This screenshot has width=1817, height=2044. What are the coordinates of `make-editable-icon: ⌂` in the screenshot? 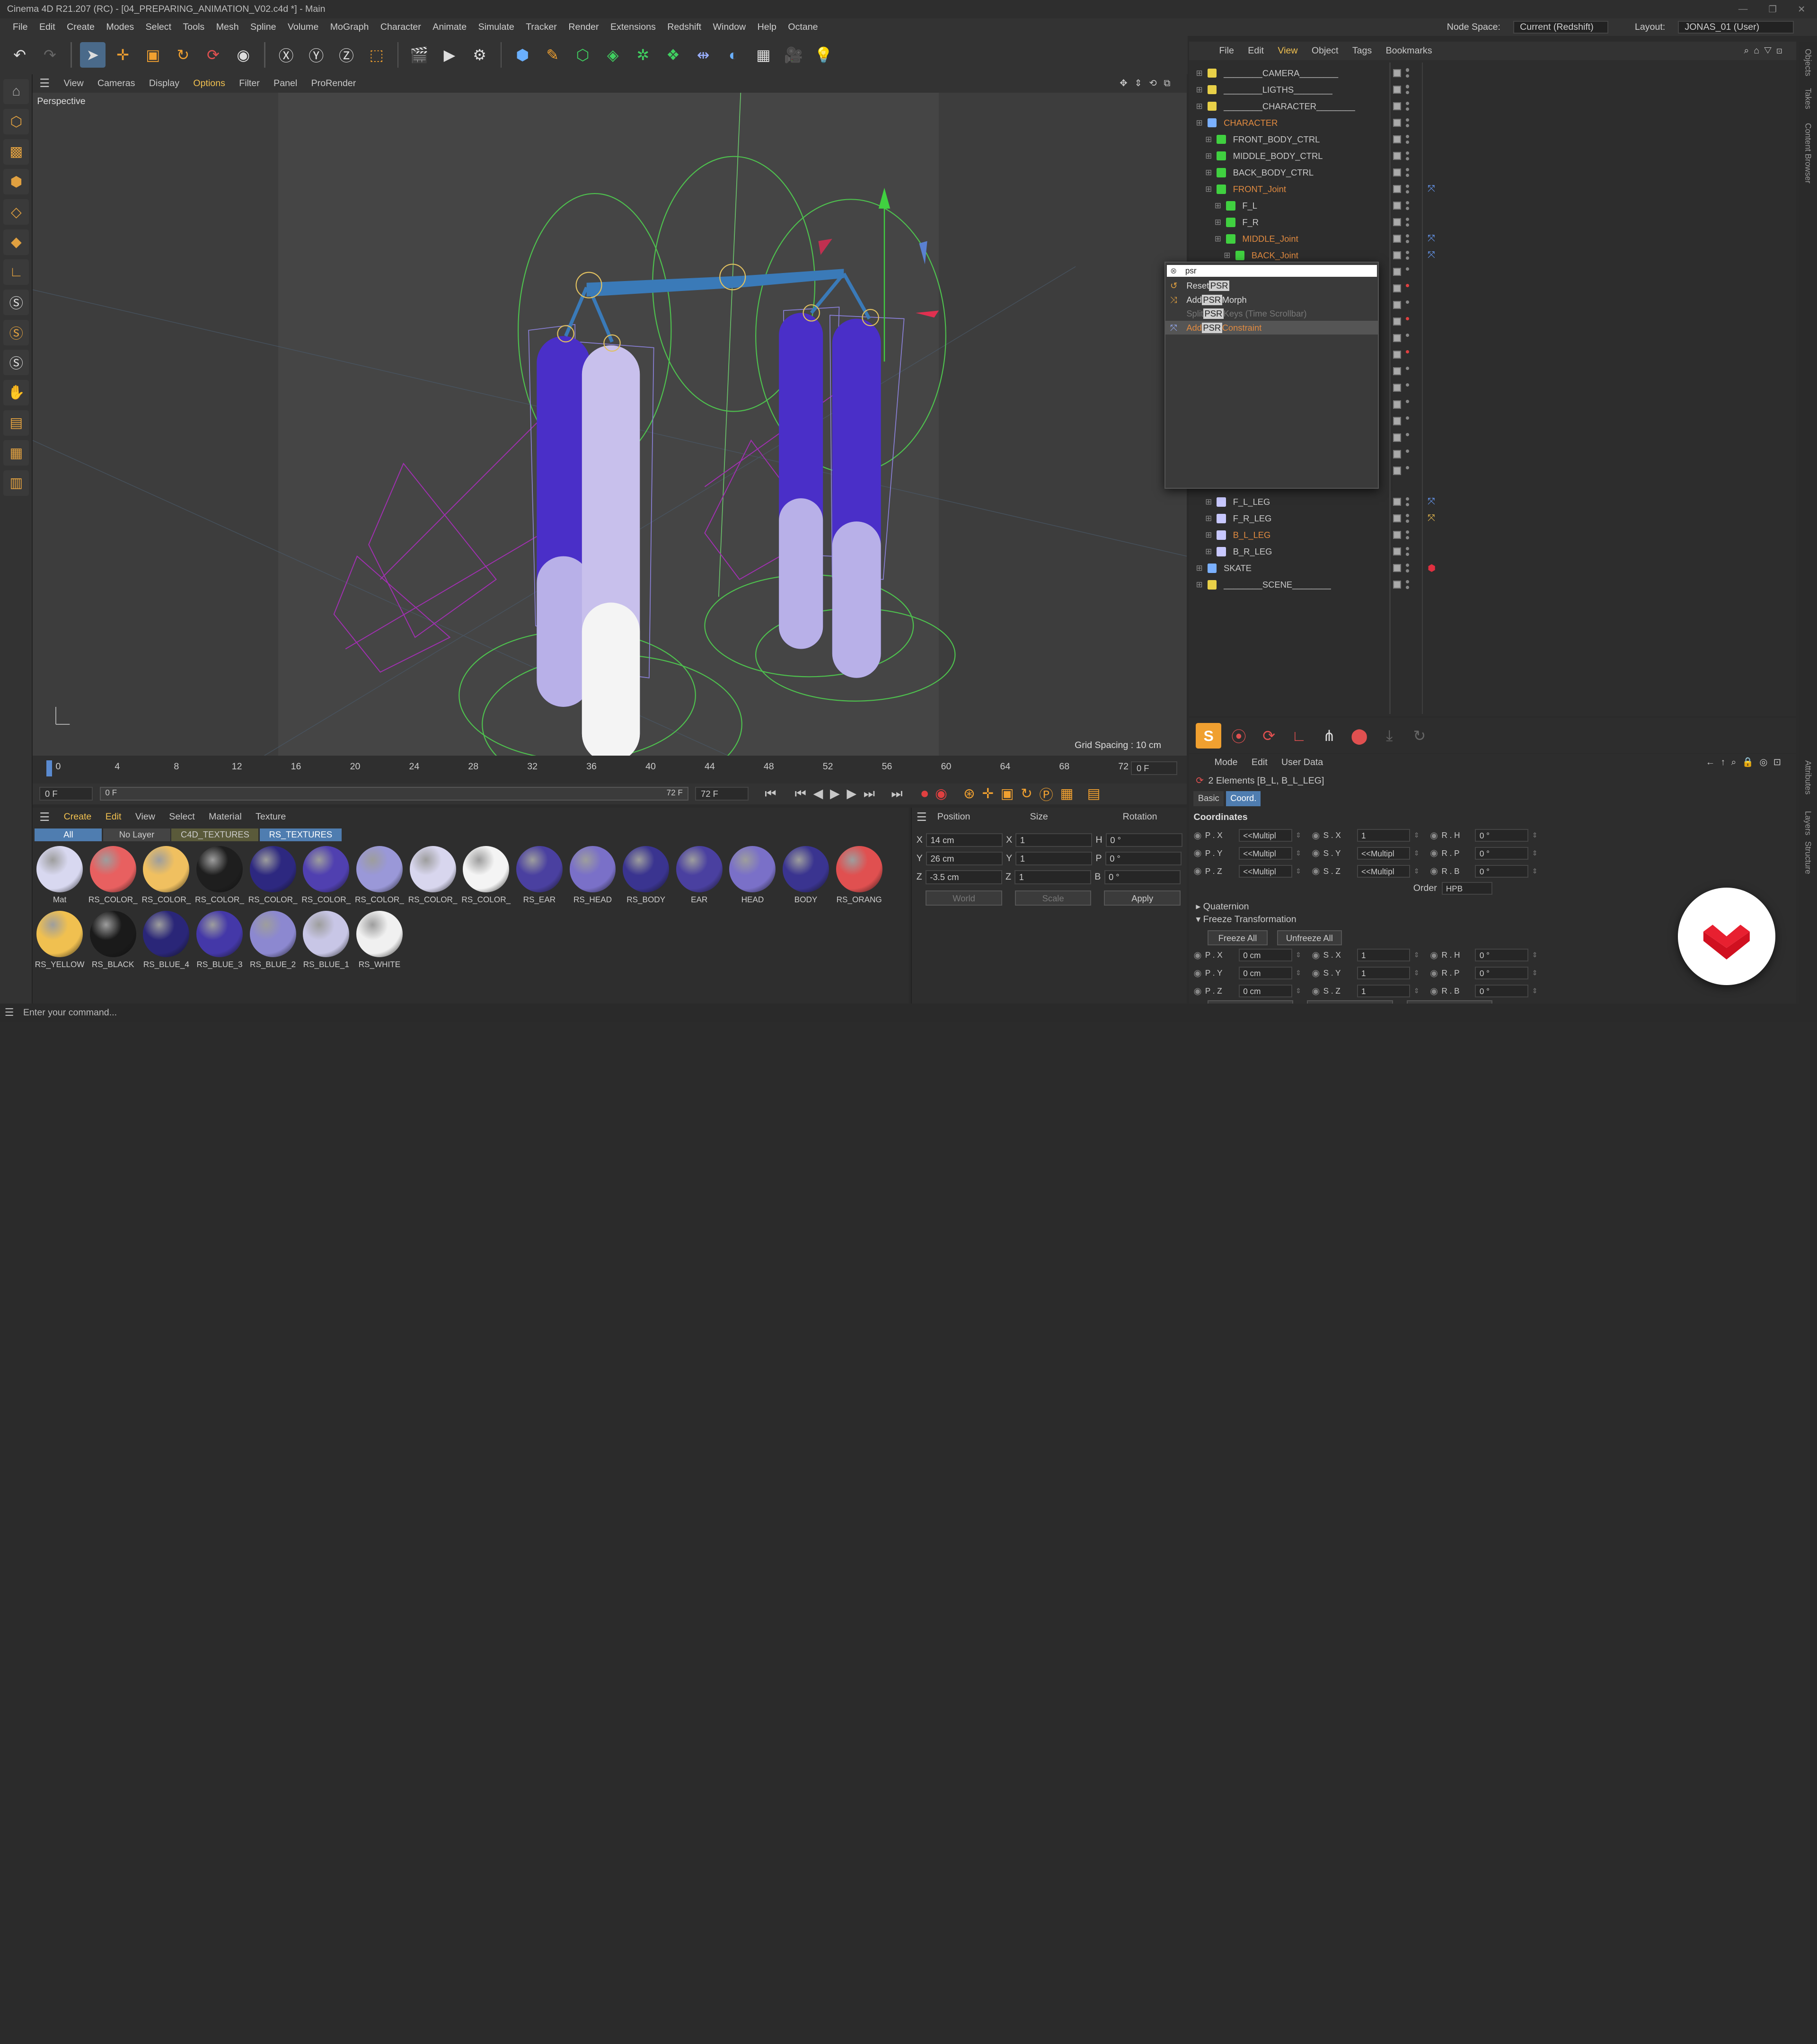 It's located at (16, 92).